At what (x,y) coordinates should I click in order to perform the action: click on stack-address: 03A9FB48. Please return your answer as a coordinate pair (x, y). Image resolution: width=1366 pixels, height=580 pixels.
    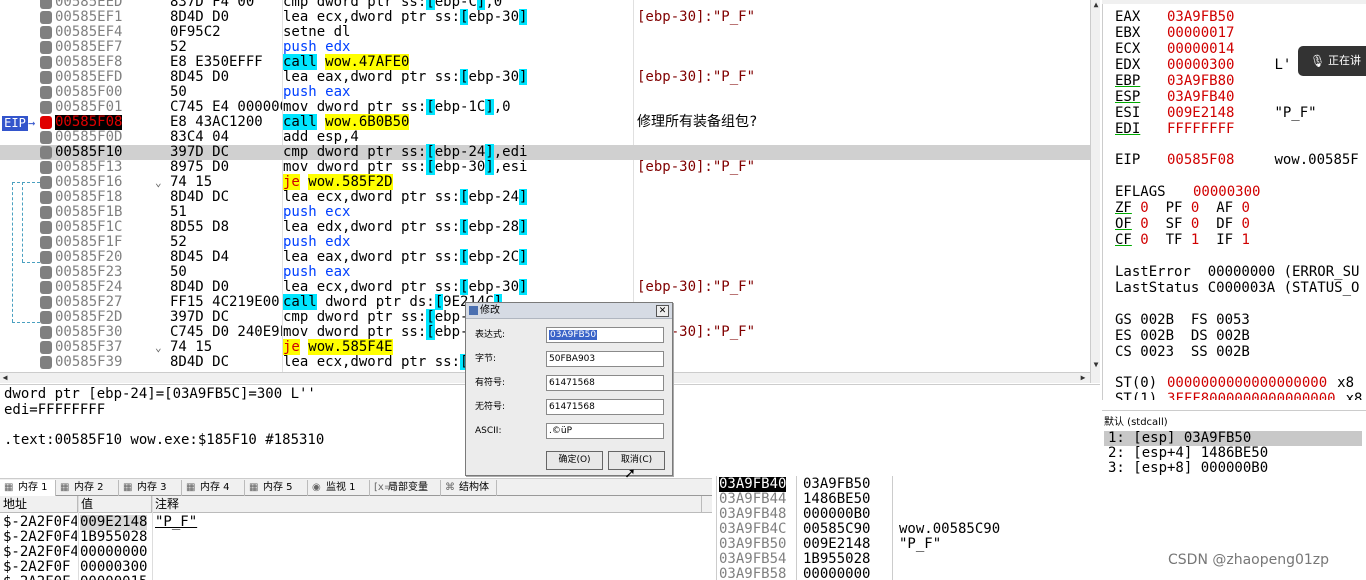
    Looking at the image, I should click on (752, 514).